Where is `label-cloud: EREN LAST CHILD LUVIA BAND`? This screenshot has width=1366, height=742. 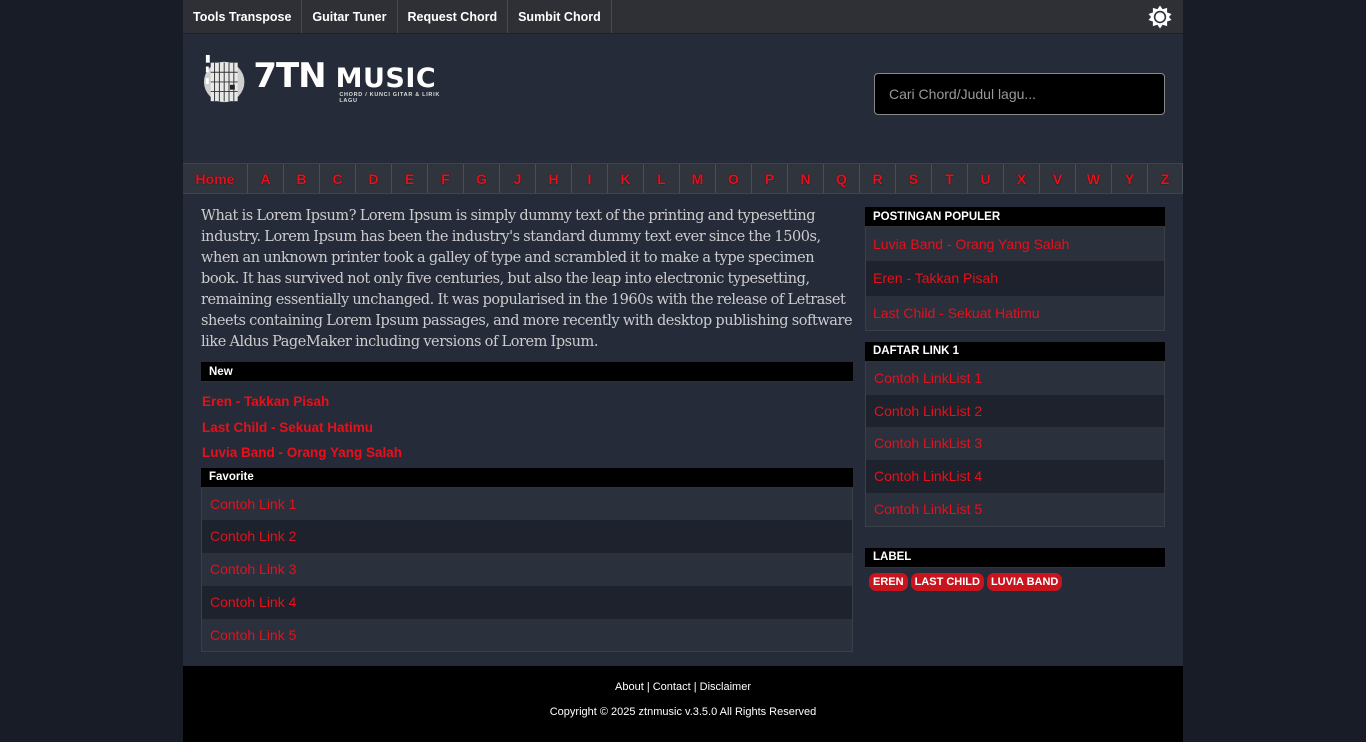
label-cloud: EREN LAST CHILD LUVIA BAND is located at coordinates (1015, 582).